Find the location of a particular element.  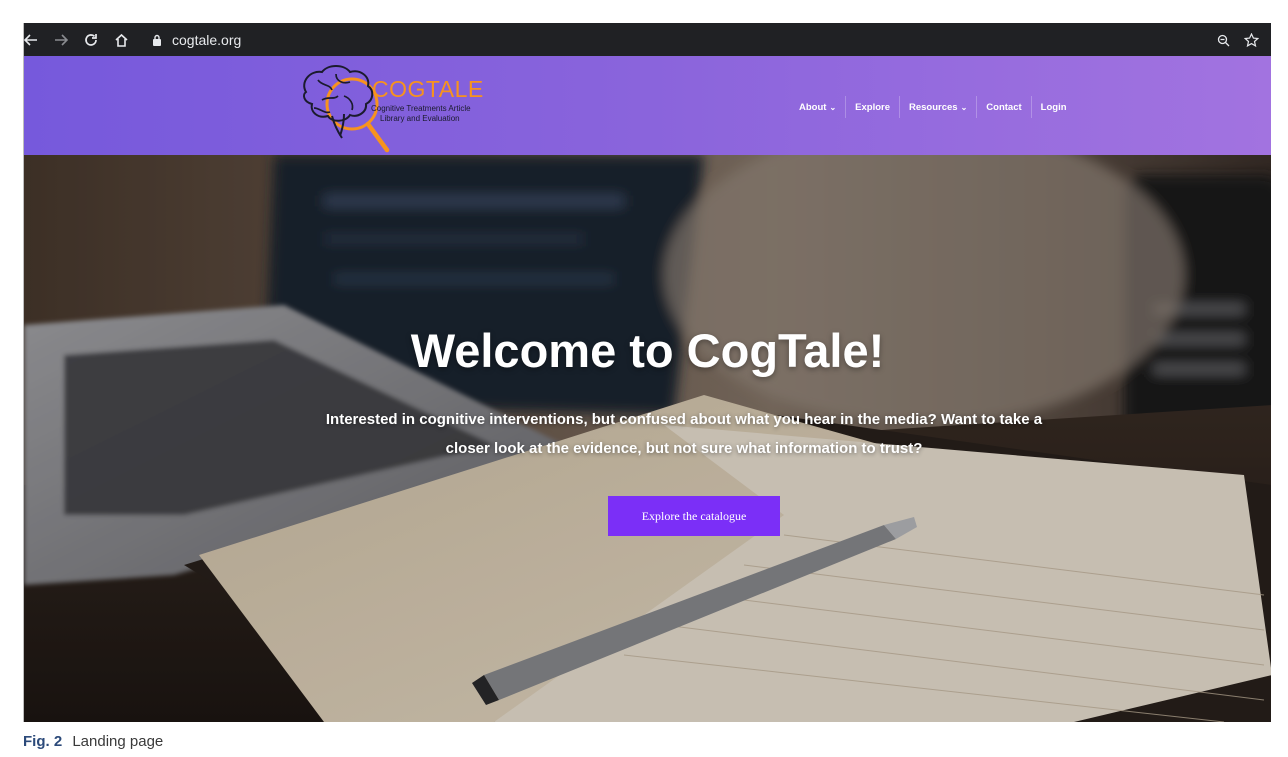

nav-item-contact: Contact is located at coordinates (1004, 107).